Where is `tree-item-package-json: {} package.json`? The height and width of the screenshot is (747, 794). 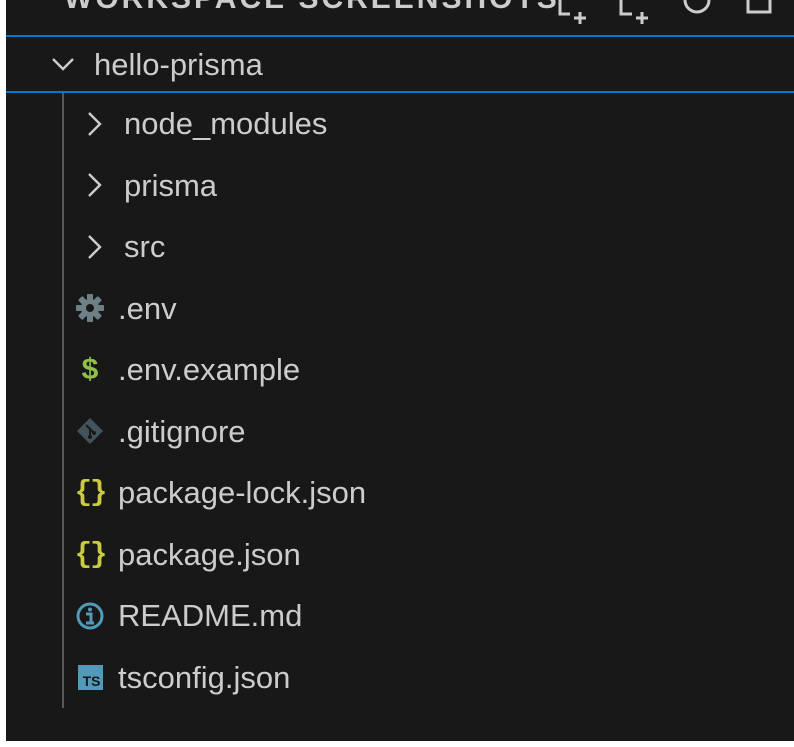 tree-item-package-json: {} package.json is located at coordinates (400, 555).